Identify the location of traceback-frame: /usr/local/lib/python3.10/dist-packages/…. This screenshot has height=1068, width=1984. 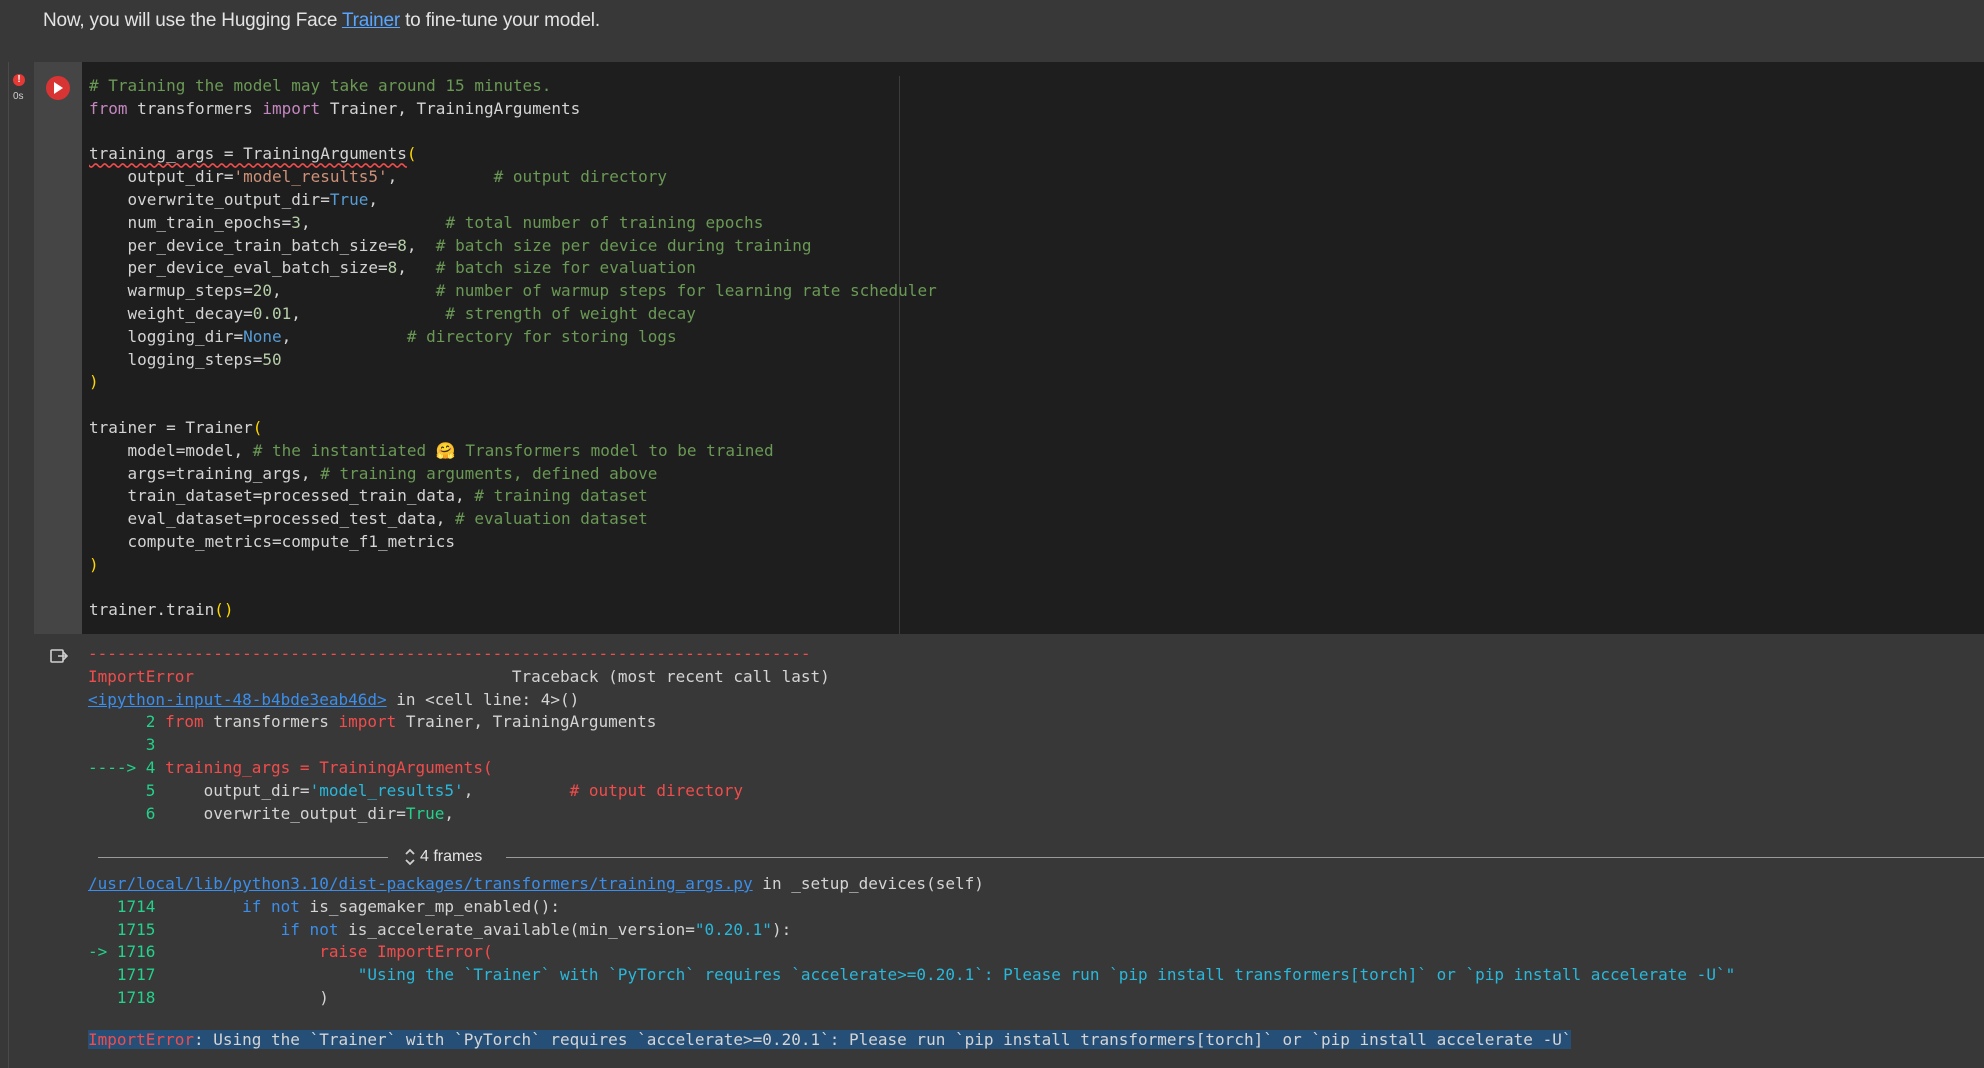
(912, 940).